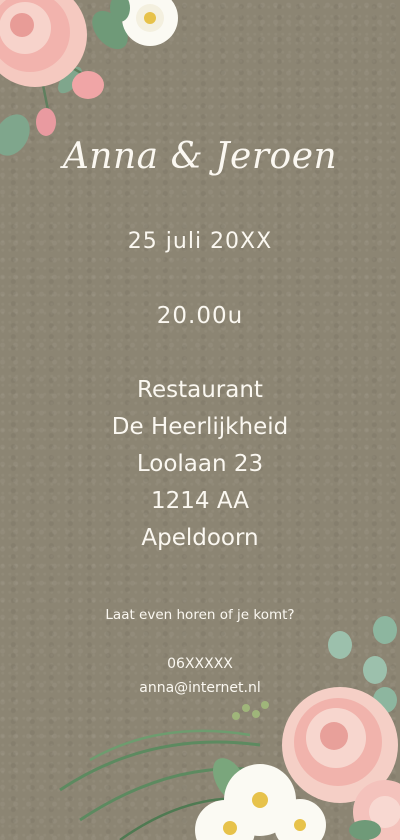 The image size is (400, 840). What do you see at coordinates (200, 676) in the screenshot?
I see `contact-info: 06XXXXX anna@internet.nl` at bounding box center [200, 676].